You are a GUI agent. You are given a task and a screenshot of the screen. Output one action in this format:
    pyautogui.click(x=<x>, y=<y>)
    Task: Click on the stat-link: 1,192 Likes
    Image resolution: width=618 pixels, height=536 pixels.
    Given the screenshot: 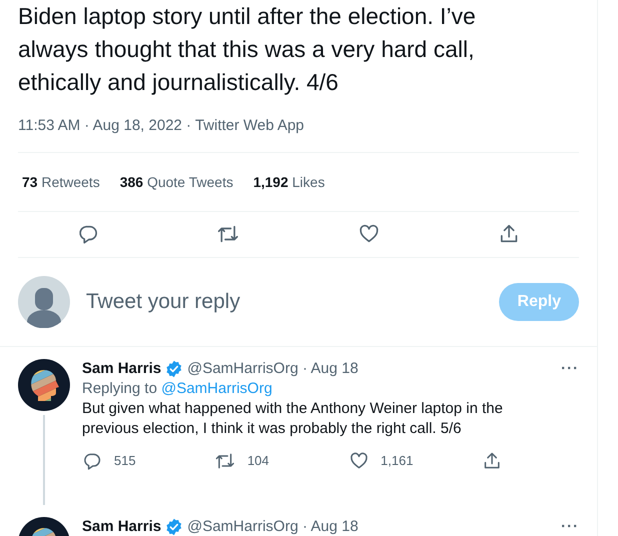 What is the action you would take?
    pyautogui.click(x=289, y=182)
    